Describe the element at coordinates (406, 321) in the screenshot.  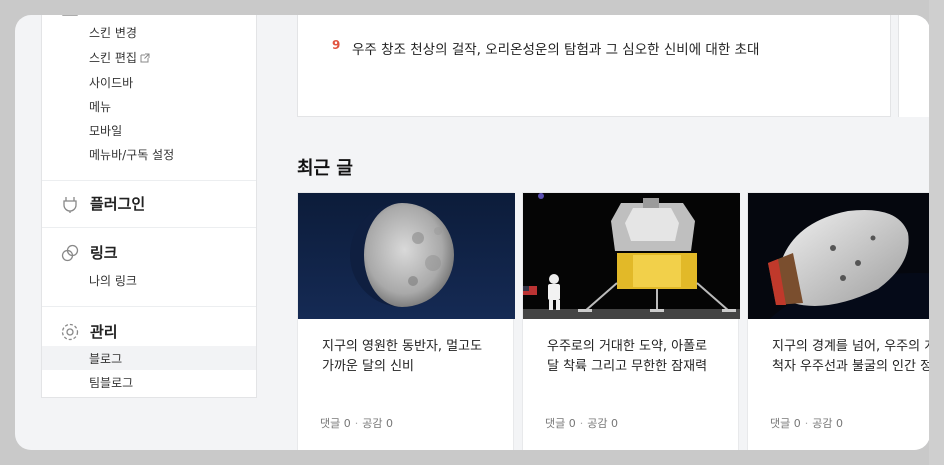
I see `post-card: 지구의 영원한 동반자, 멀고도 가까운 달의 신비 댓글 0 · 공감 0` at that location.